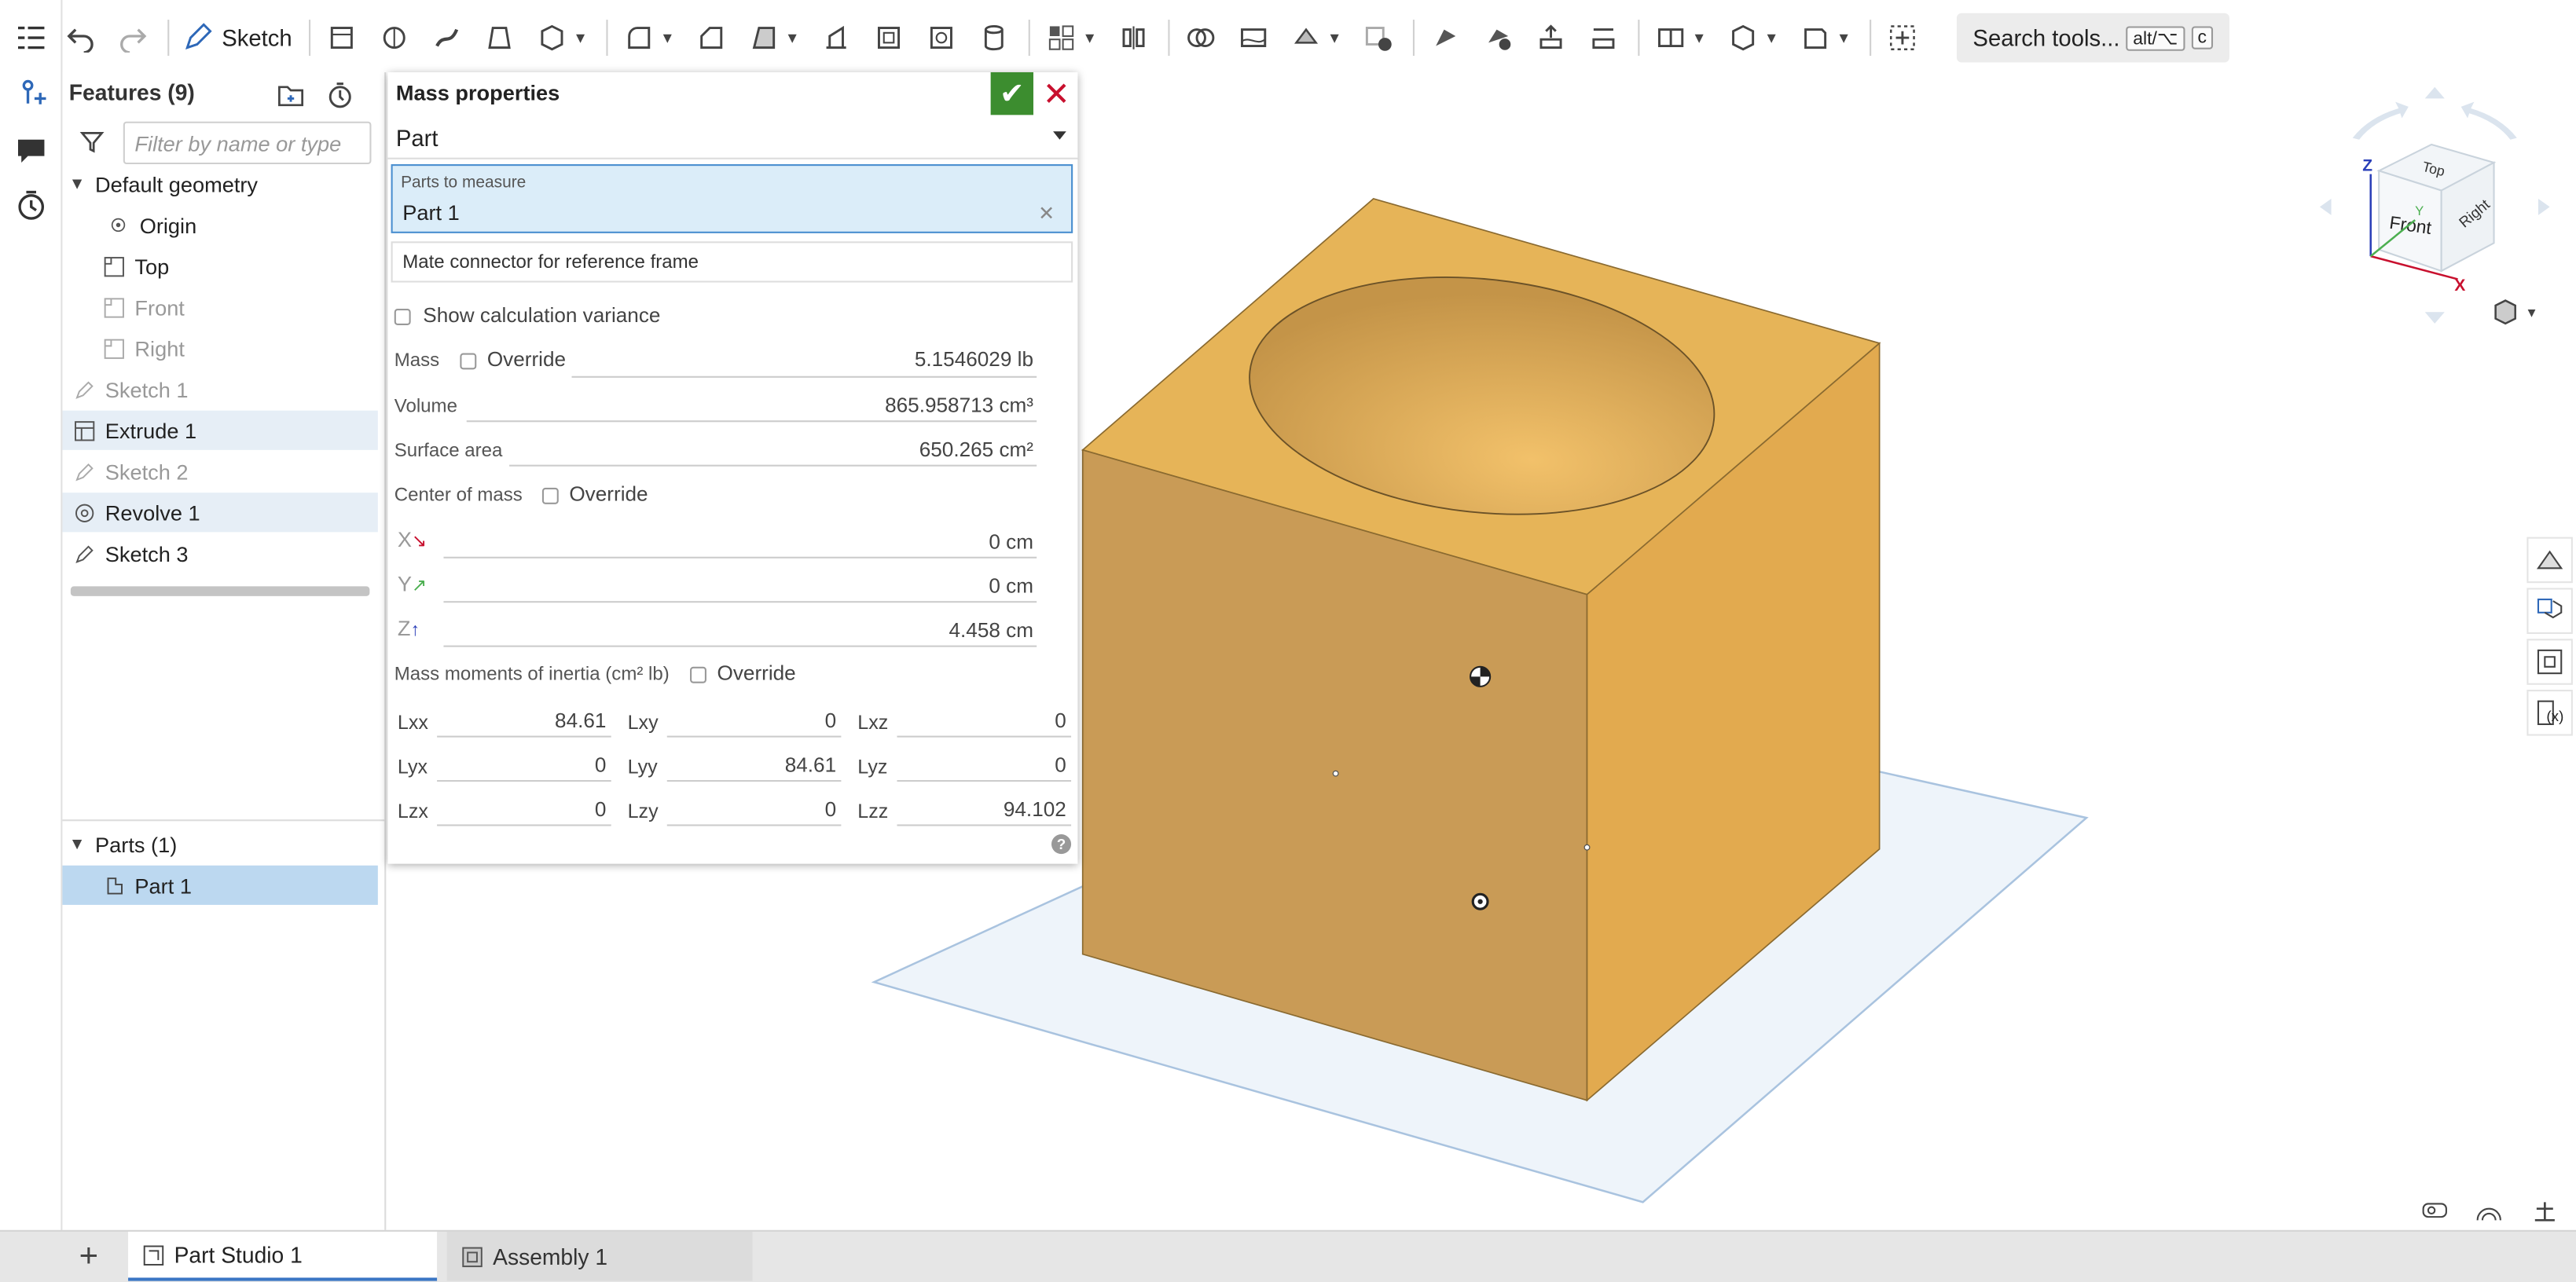 This screenshot has width=2576, height=1282. Describe the element at coordinates (219, 307) in the screenshot. I see `tree-item-front-plane: Front` at that location.